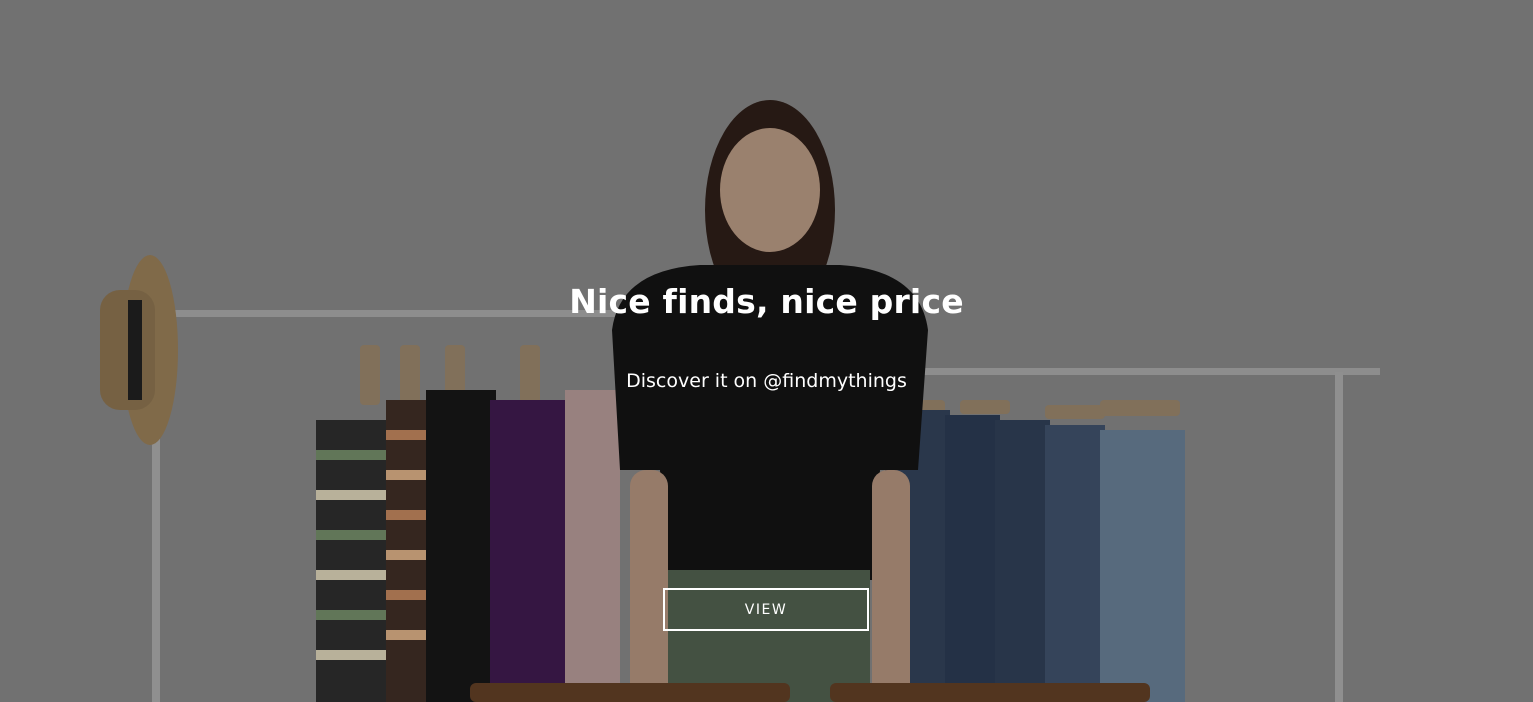 This screenshot has height=702, width=1533. Describe the element at coordinates (766, 301) in the screenshot. I see `hero-headline: Nice finds, nice price` at that location.